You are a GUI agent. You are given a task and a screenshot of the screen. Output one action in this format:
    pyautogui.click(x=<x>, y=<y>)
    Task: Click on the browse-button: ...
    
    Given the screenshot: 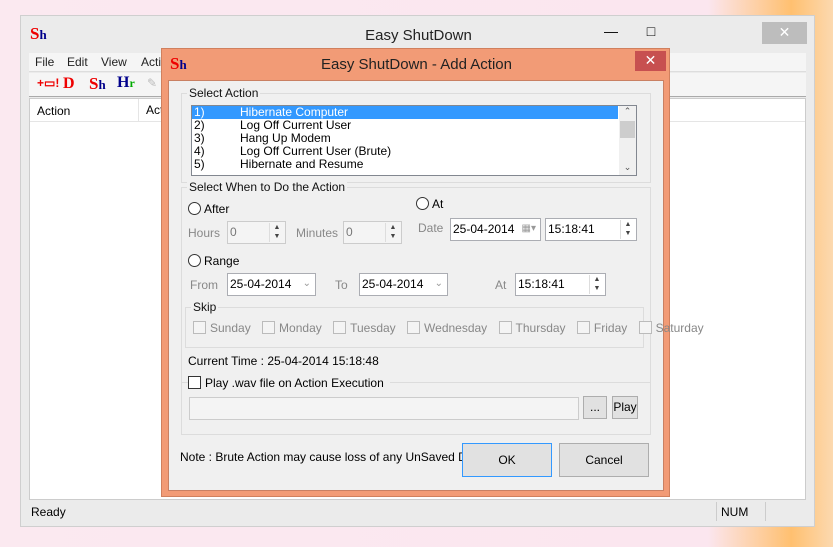 What is the action you would take?
    pyautogui.click(x=595, y=407)
    